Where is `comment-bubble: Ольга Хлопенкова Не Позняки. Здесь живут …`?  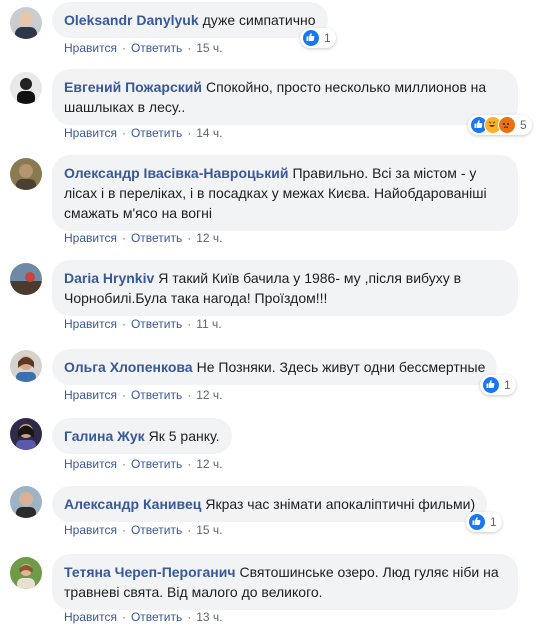 comment-bubble: Ольга Хлопенкова Не Позняки. Здесь живут … is located at coordinates (275, 367).